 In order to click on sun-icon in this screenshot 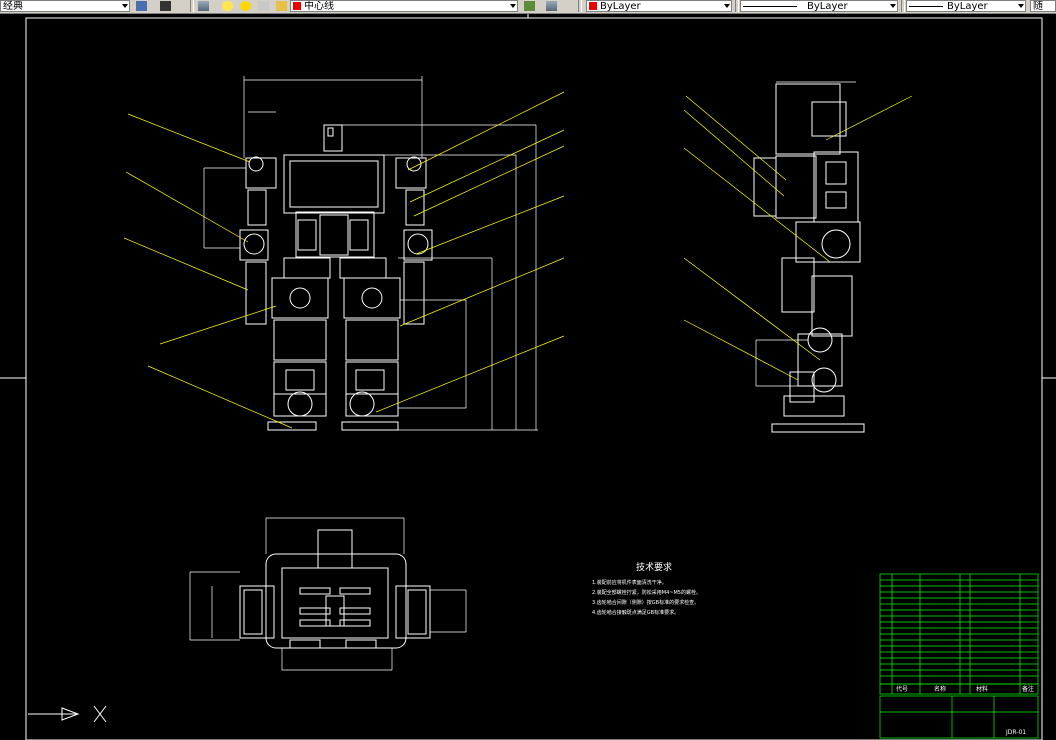, I will do `click(245, 6)`.